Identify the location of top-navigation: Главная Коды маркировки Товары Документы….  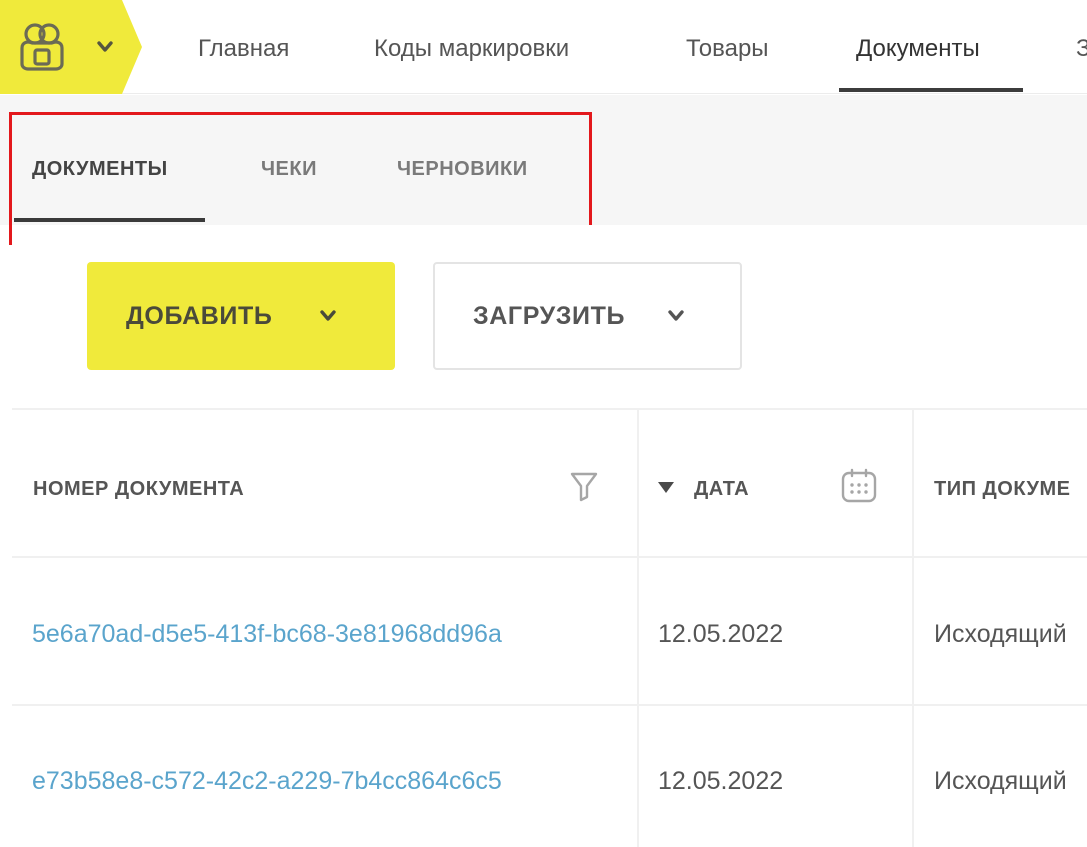
(543, 47).